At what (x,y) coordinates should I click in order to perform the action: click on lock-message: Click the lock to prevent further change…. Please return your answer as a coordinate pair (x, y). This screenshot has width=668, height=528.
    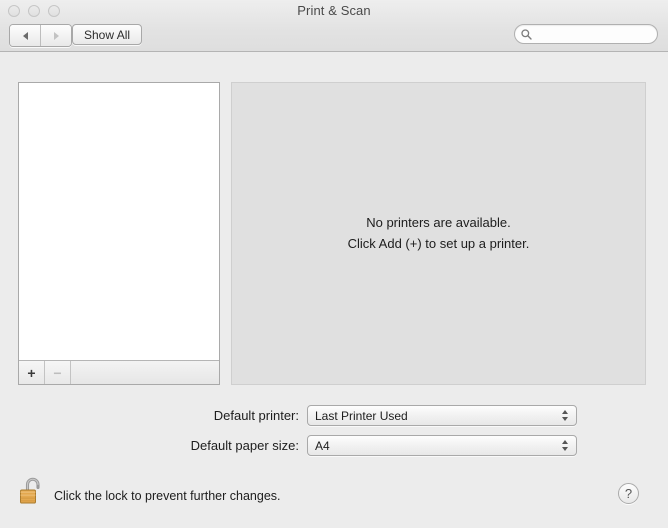
    Looking at the image, I should click on (167, 496).